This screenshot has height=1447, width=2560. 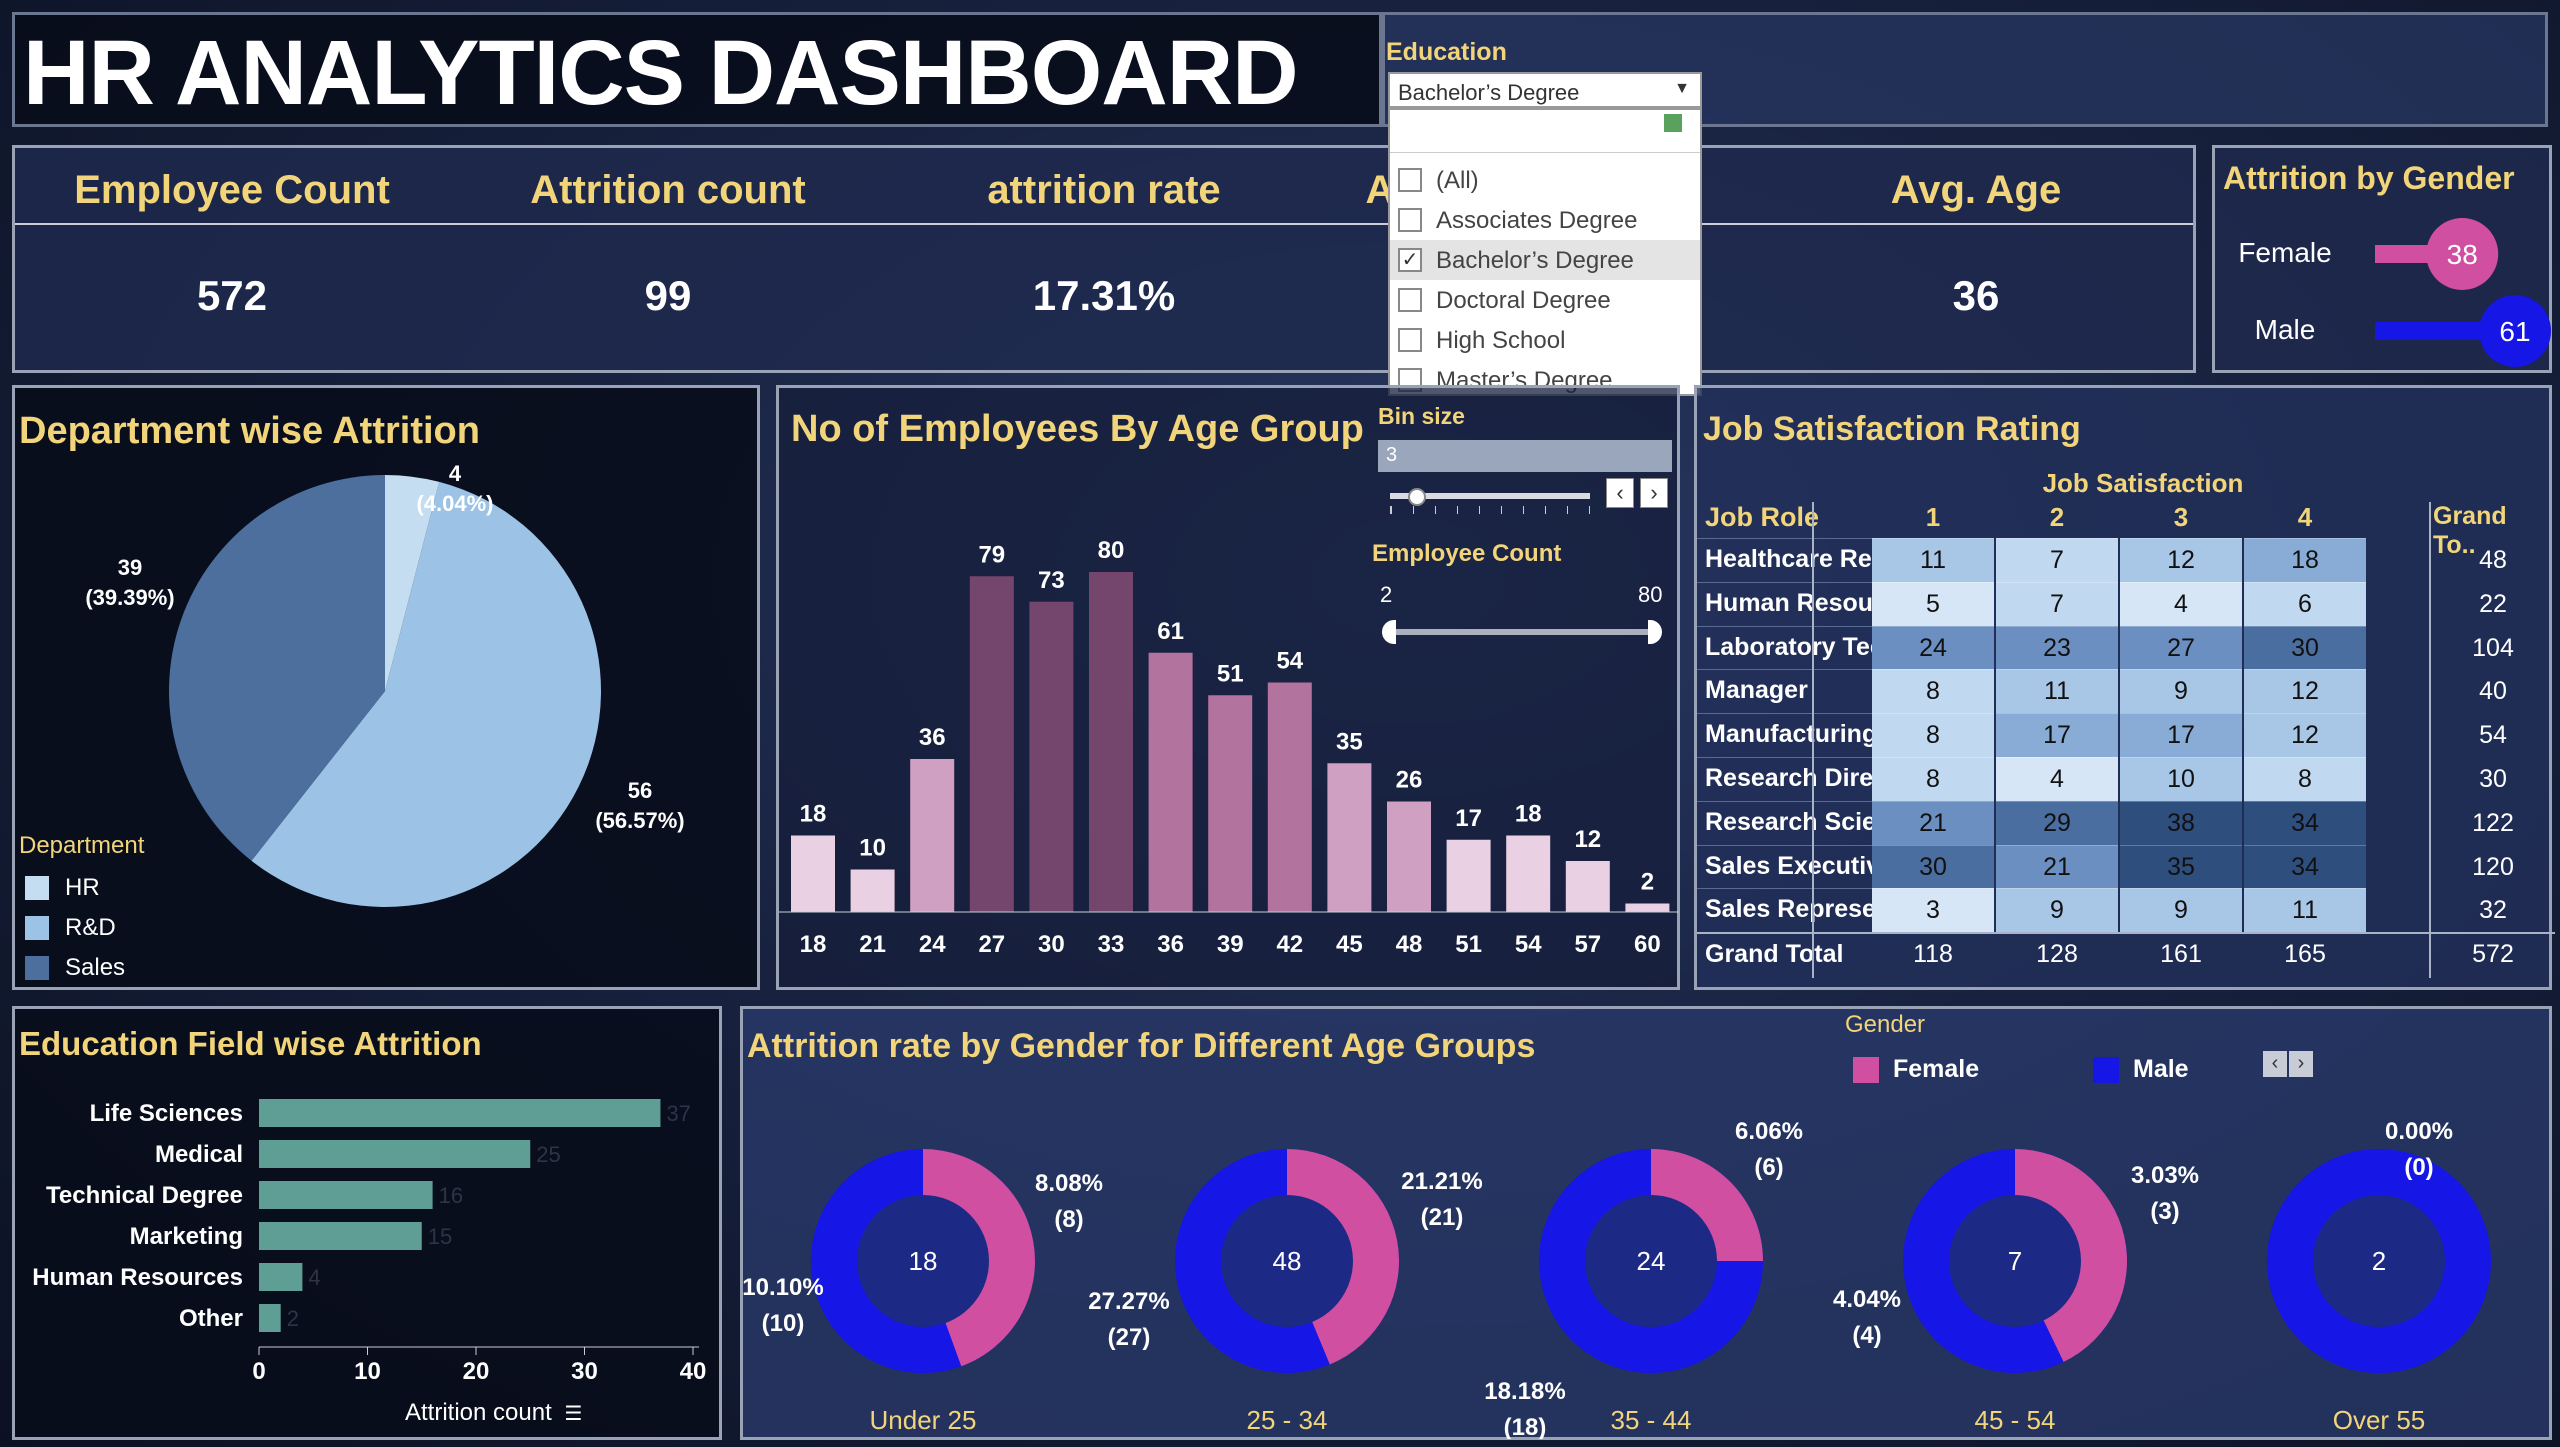 I want to click on donut-center-value: 2, so click(x=2379, y=1261).